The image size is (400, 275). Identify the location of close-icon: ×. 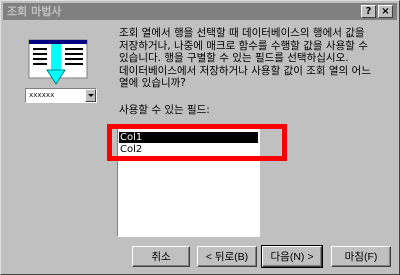
(385, 11).